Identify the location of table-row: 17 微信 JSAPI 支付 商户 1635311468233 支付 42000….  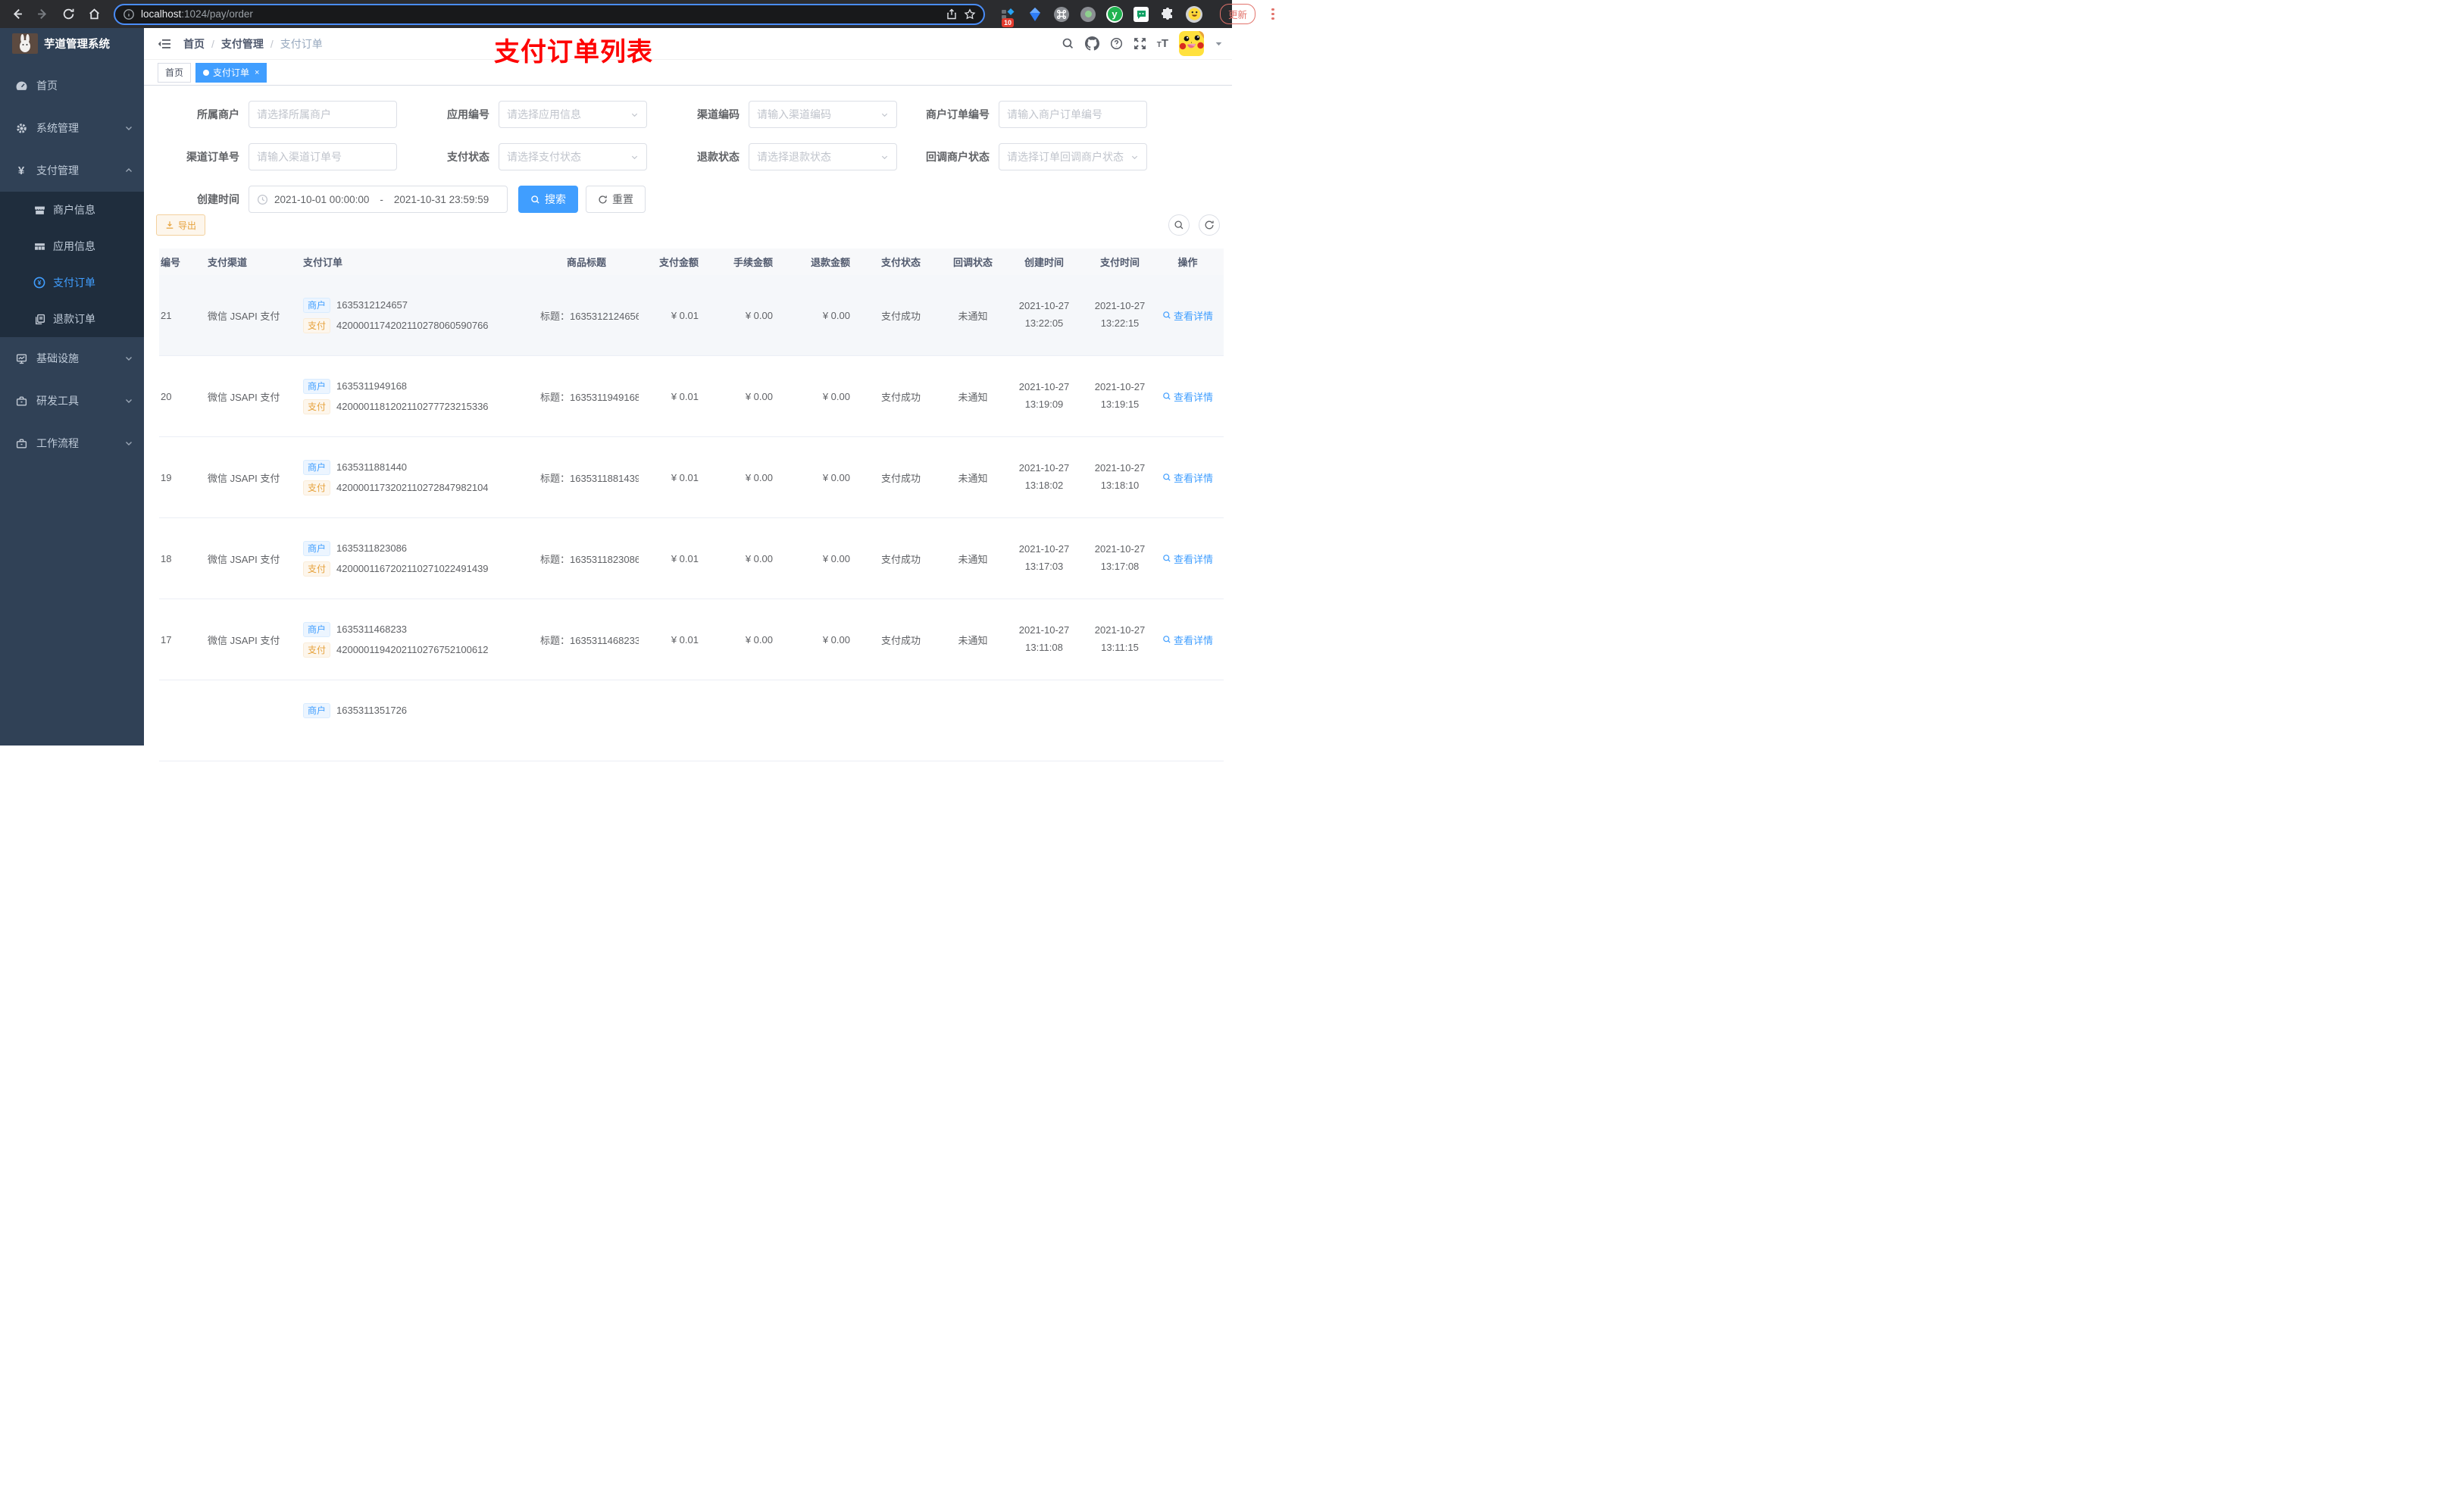
(691, 639).